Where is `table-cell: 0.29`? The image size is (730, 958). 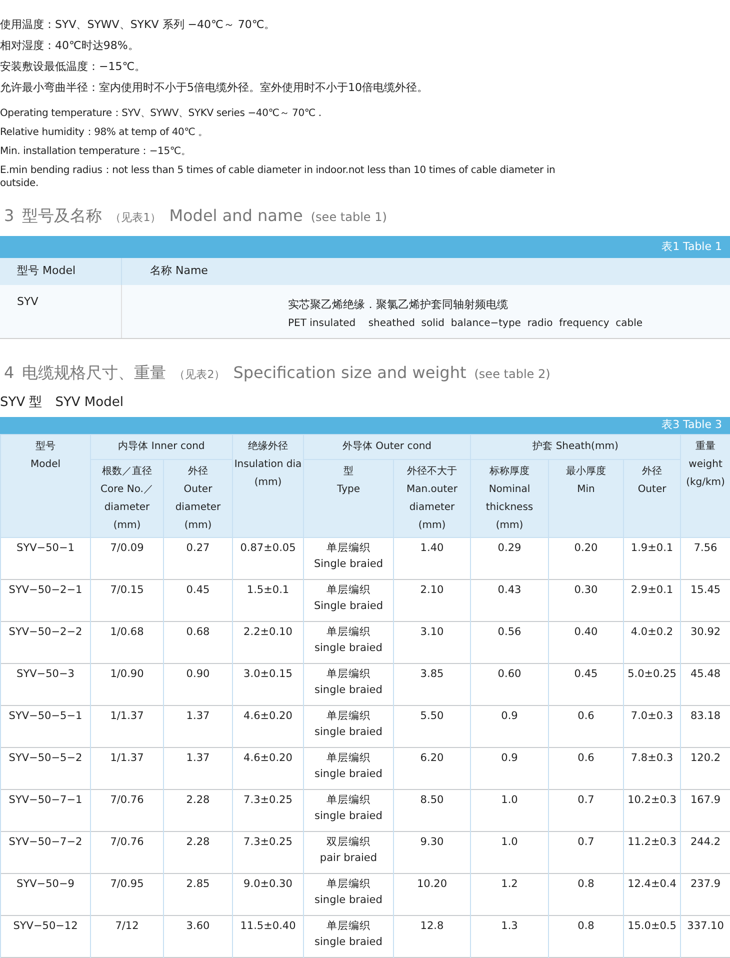 table-cell: 0.29 is located at coordinates (509, 559).